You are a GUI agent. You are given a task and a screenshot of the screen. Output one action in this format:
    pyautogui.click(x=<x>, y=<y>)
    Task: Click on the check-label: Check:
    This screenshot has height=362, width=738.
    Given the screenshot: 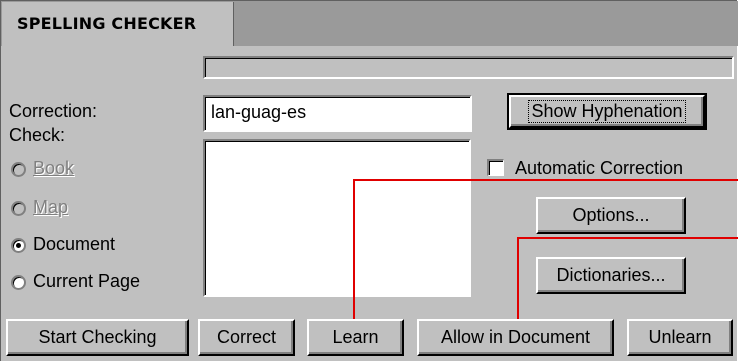 What is the action you would take?
    pyautogui.click(x=37, y=135)
    